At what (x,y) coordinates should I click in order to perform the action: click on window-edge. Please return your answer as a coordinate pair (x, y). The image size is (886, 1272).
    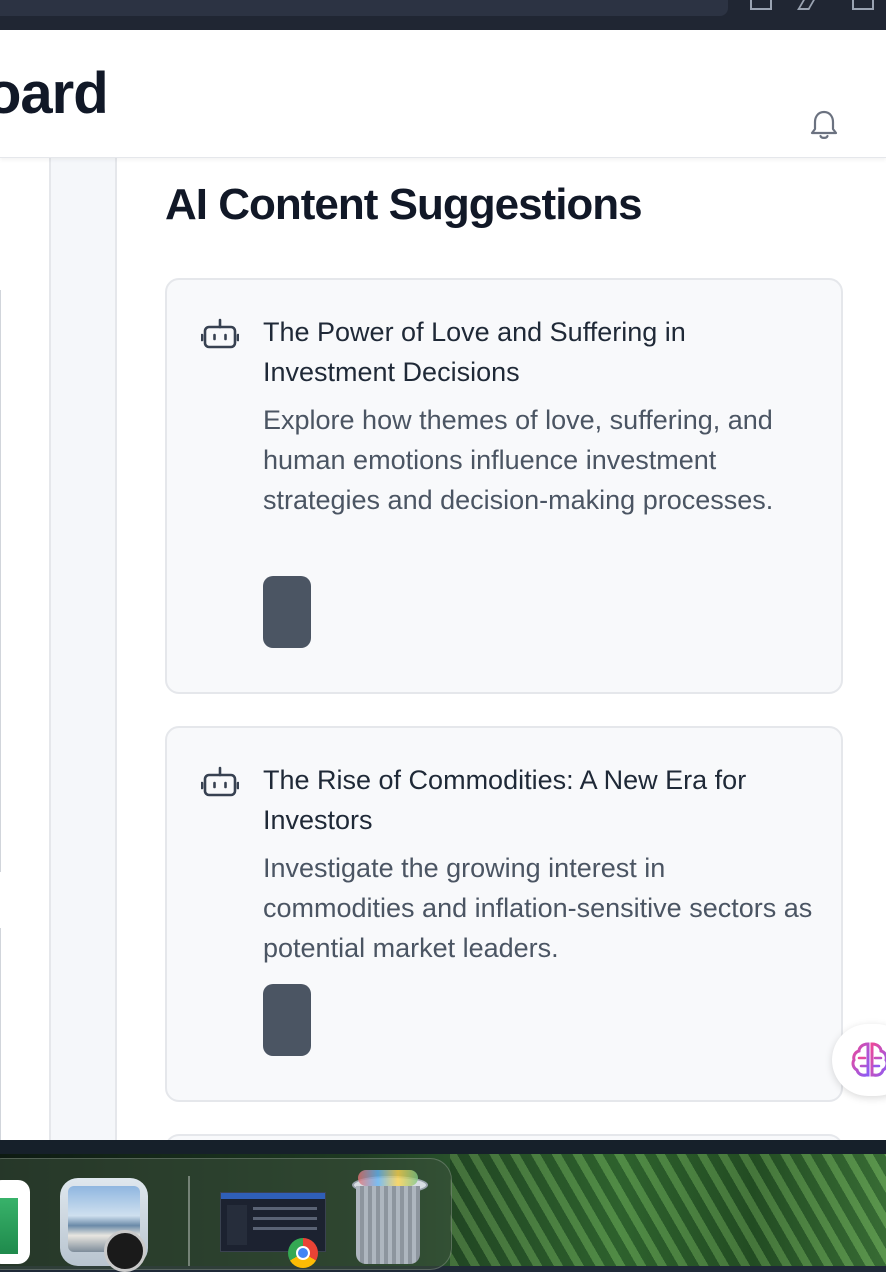
    Looking at the image, I should click on (443, 1147).